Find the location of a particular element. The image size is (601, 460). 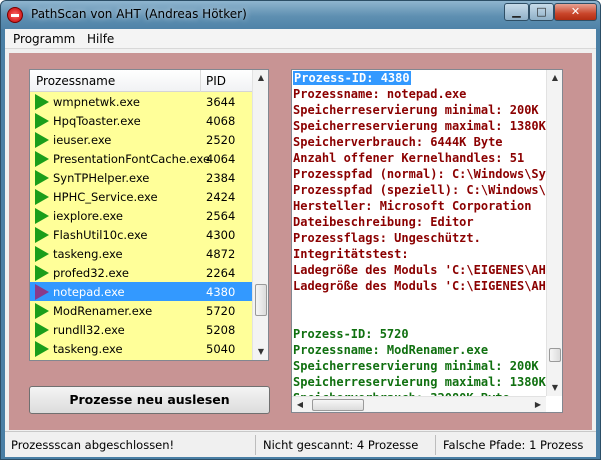

process-row: ModRenamer.exe 5720 is located at coordinates (141, 310).